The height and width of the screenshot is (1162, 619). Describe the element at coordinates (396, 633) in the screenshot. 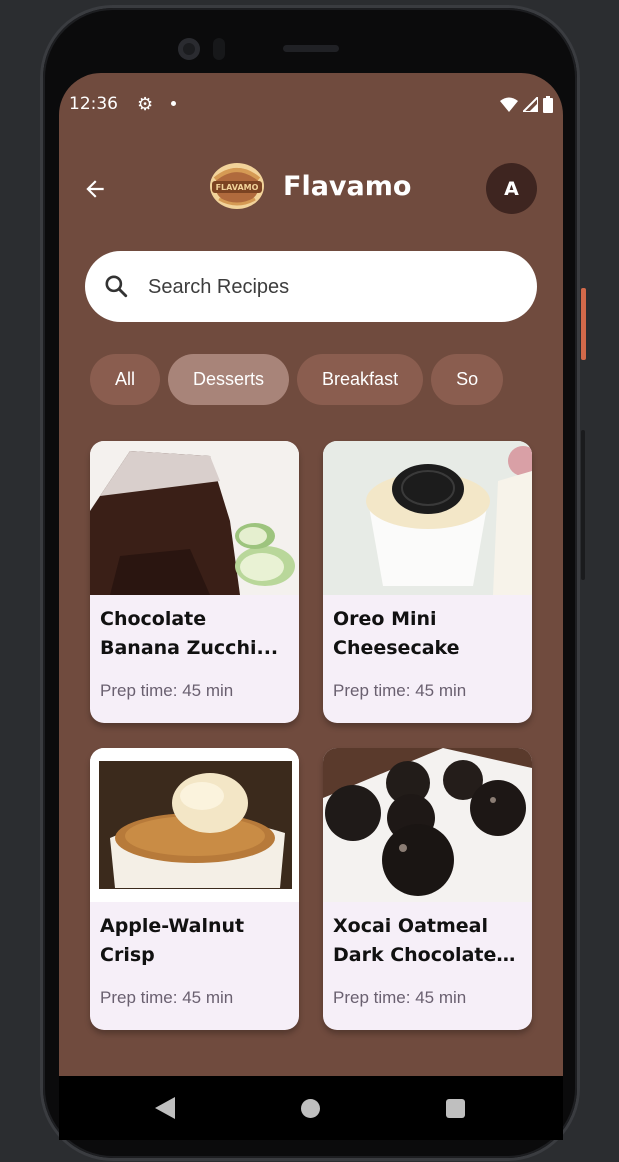

I see `recipe-title: Oreo Mini Cheesecake` at that location.